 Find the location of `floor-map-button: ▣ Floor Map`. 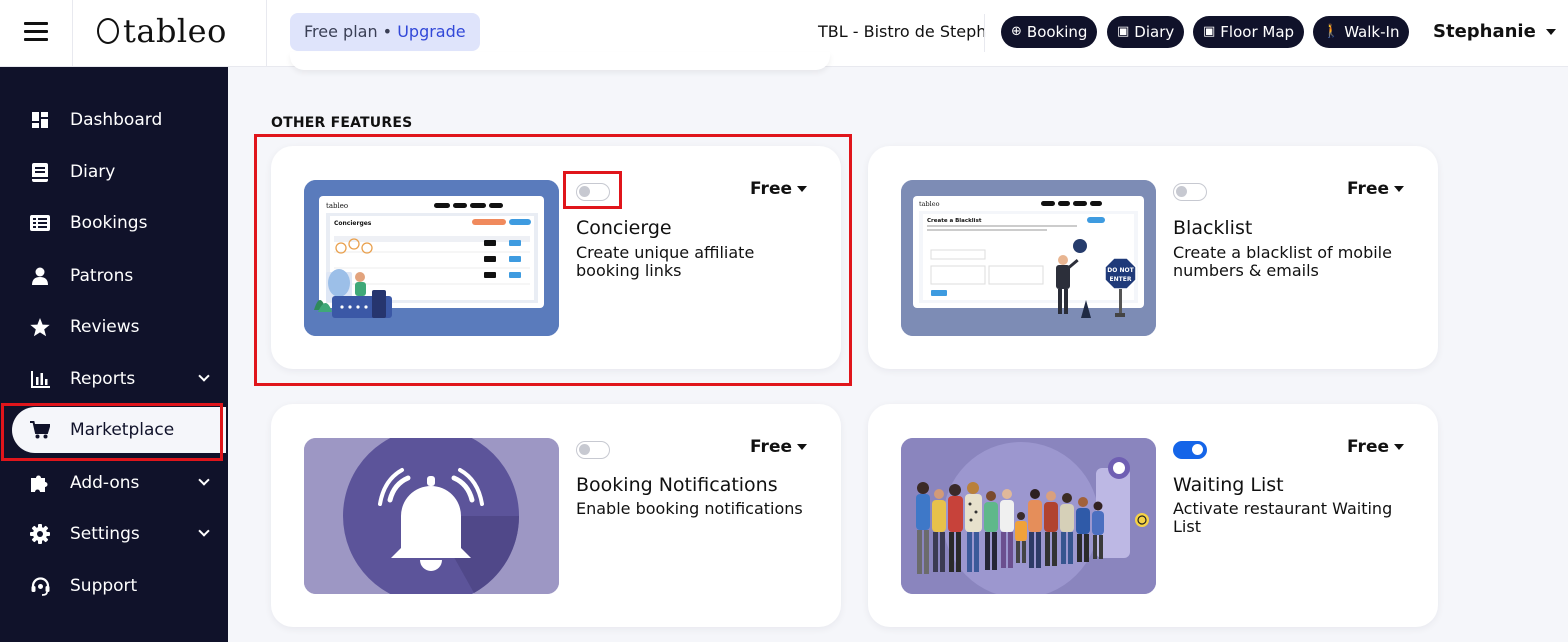

floor-map-button: ▣ Floor Map is located at coordinates (1249, 32).